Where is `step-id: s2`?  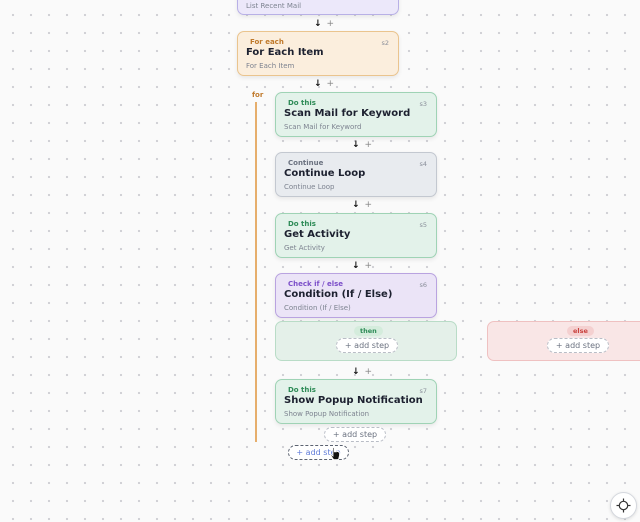
step-id: s2 is located at coordinates (385, 43).